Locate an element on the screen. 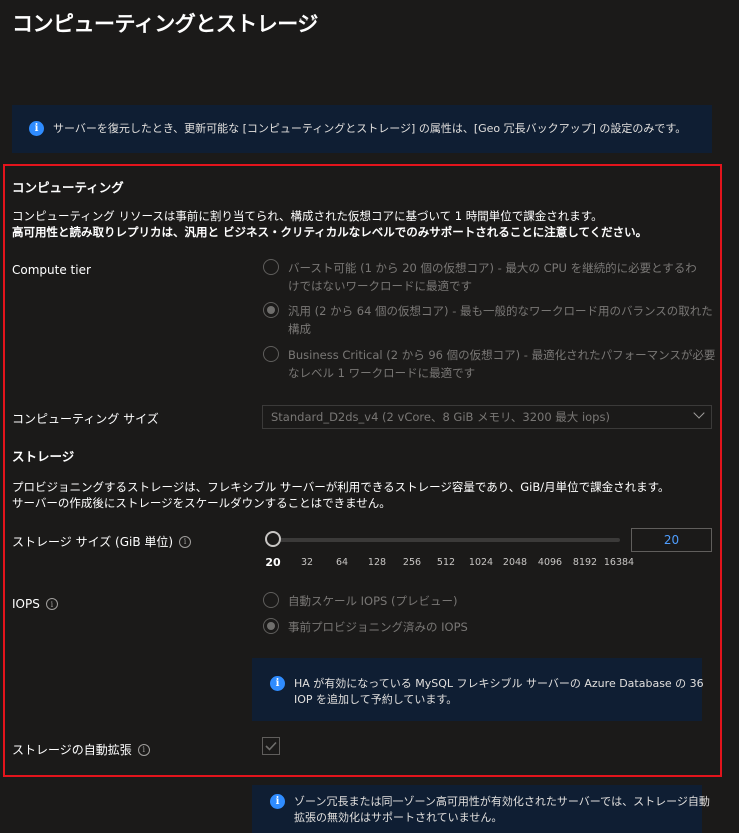  slider-tick: 16384 is located at coordinates (619, 562).